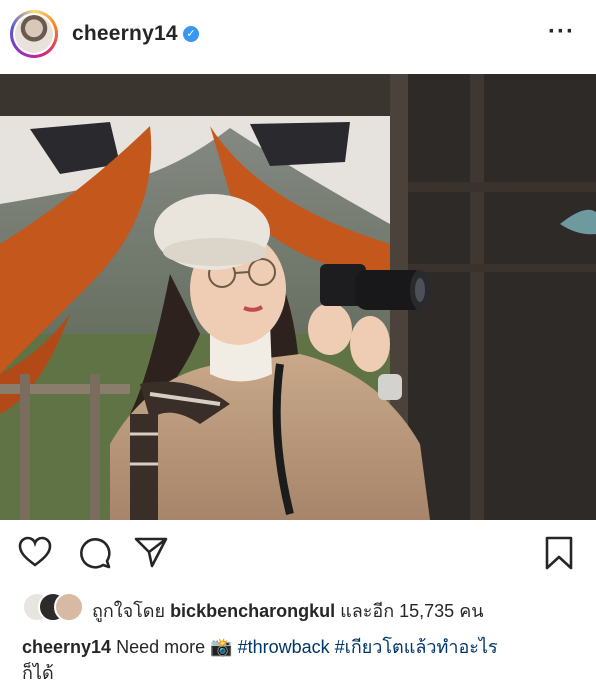 This screenshot has width=596, height=696. What do you see at coordinates (38, 673) in the screenshot?
I see `caption-text-end: ก็ได้` at bounding box center [38, 673].